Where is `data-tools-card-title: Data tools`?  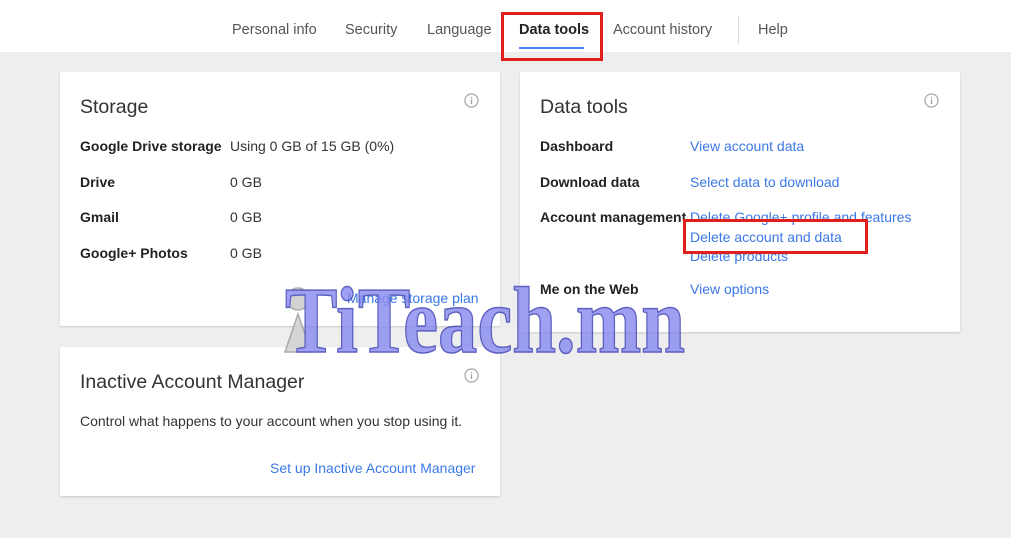 data-tools-card-title: Data tools is located at coordinates (584, 107).